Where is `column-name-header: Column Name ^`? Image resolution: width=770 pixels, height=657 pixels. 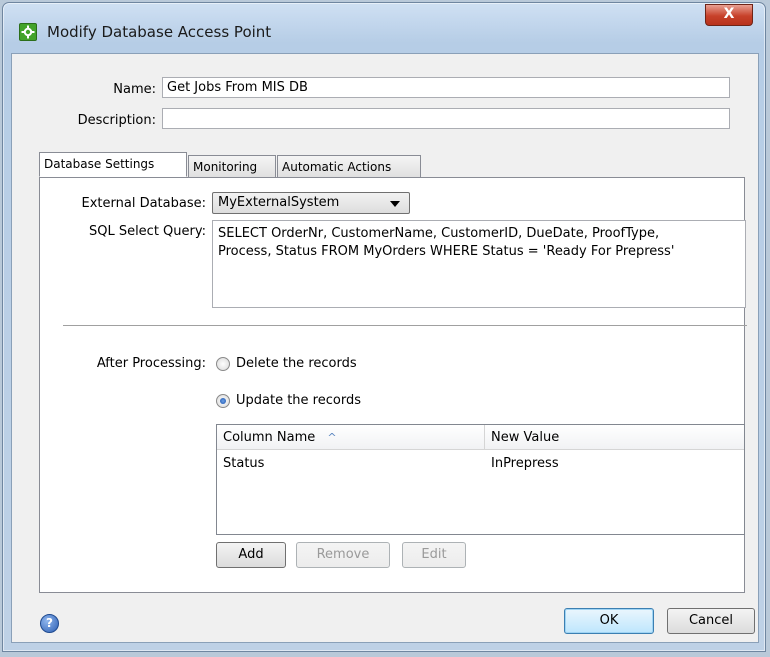
column-name-header: Column Name ^ is located at coordinates (351, 437).